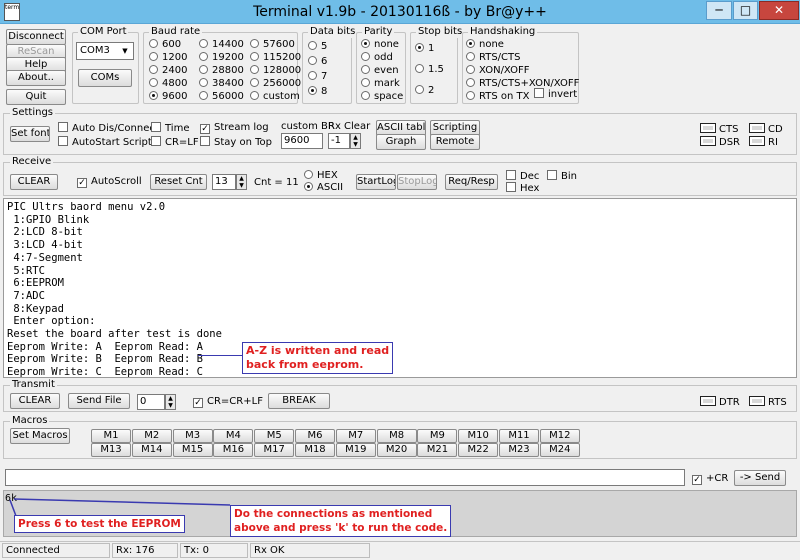  I want to click on baud-radio-115200: 115200, so click(275, 58).